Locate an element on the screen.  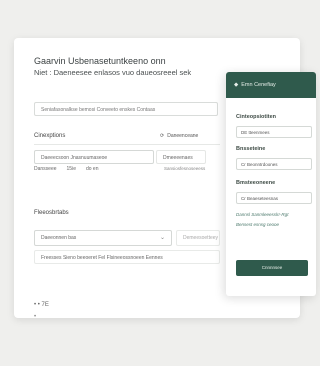
condition-suffix-field: Dmeeeenaes is located at coordinates (181, 157).